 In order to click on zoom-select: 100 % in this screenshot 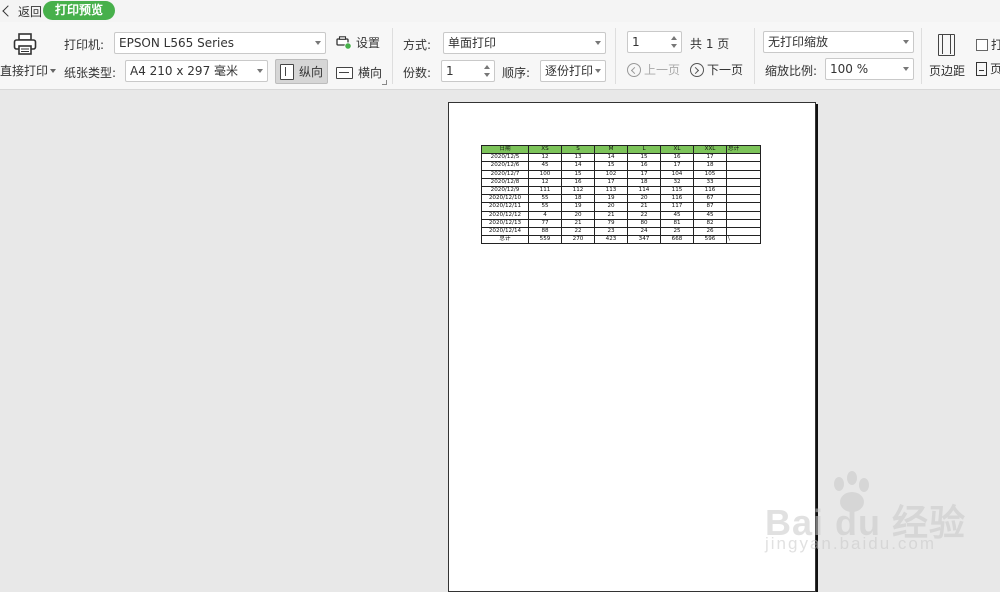, I will do `click(869, 69)`.